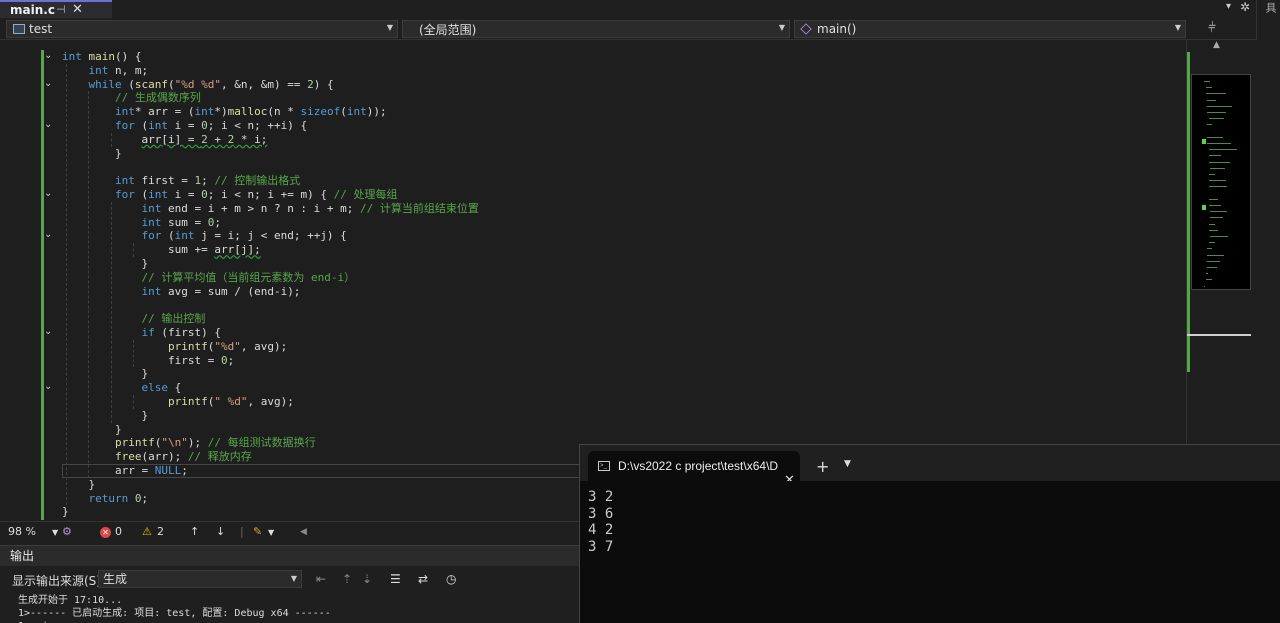 The image size is (1280, 623). What do you see at coordinates (181, 181) in the screenshot?
I see `code-line: int first = 1; // 控制输出格式` at bounding box center [181, 181].